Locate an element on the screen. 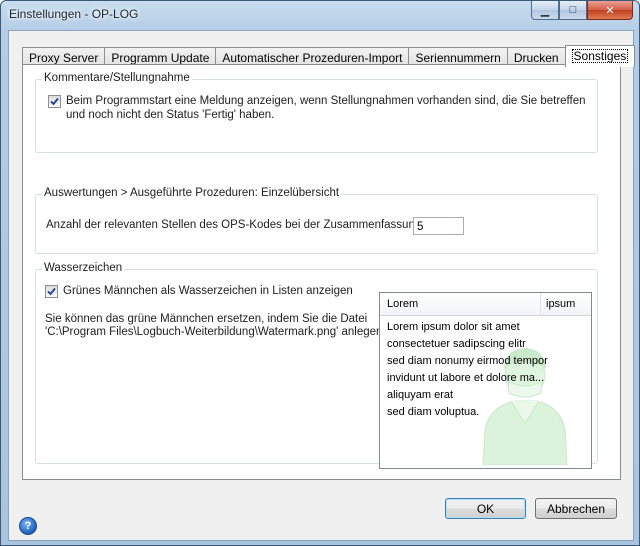 This screenshot has width=640, height=546. close-button: ✕ is located at coordinates (610, 10).